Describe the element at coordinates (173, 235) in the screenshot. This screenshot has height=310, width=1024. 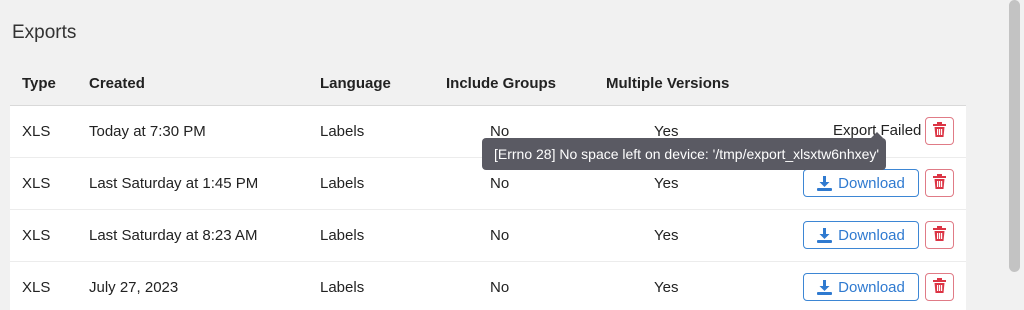
I see `cell-created: Last Saturday at 8:23 AM` at that location.